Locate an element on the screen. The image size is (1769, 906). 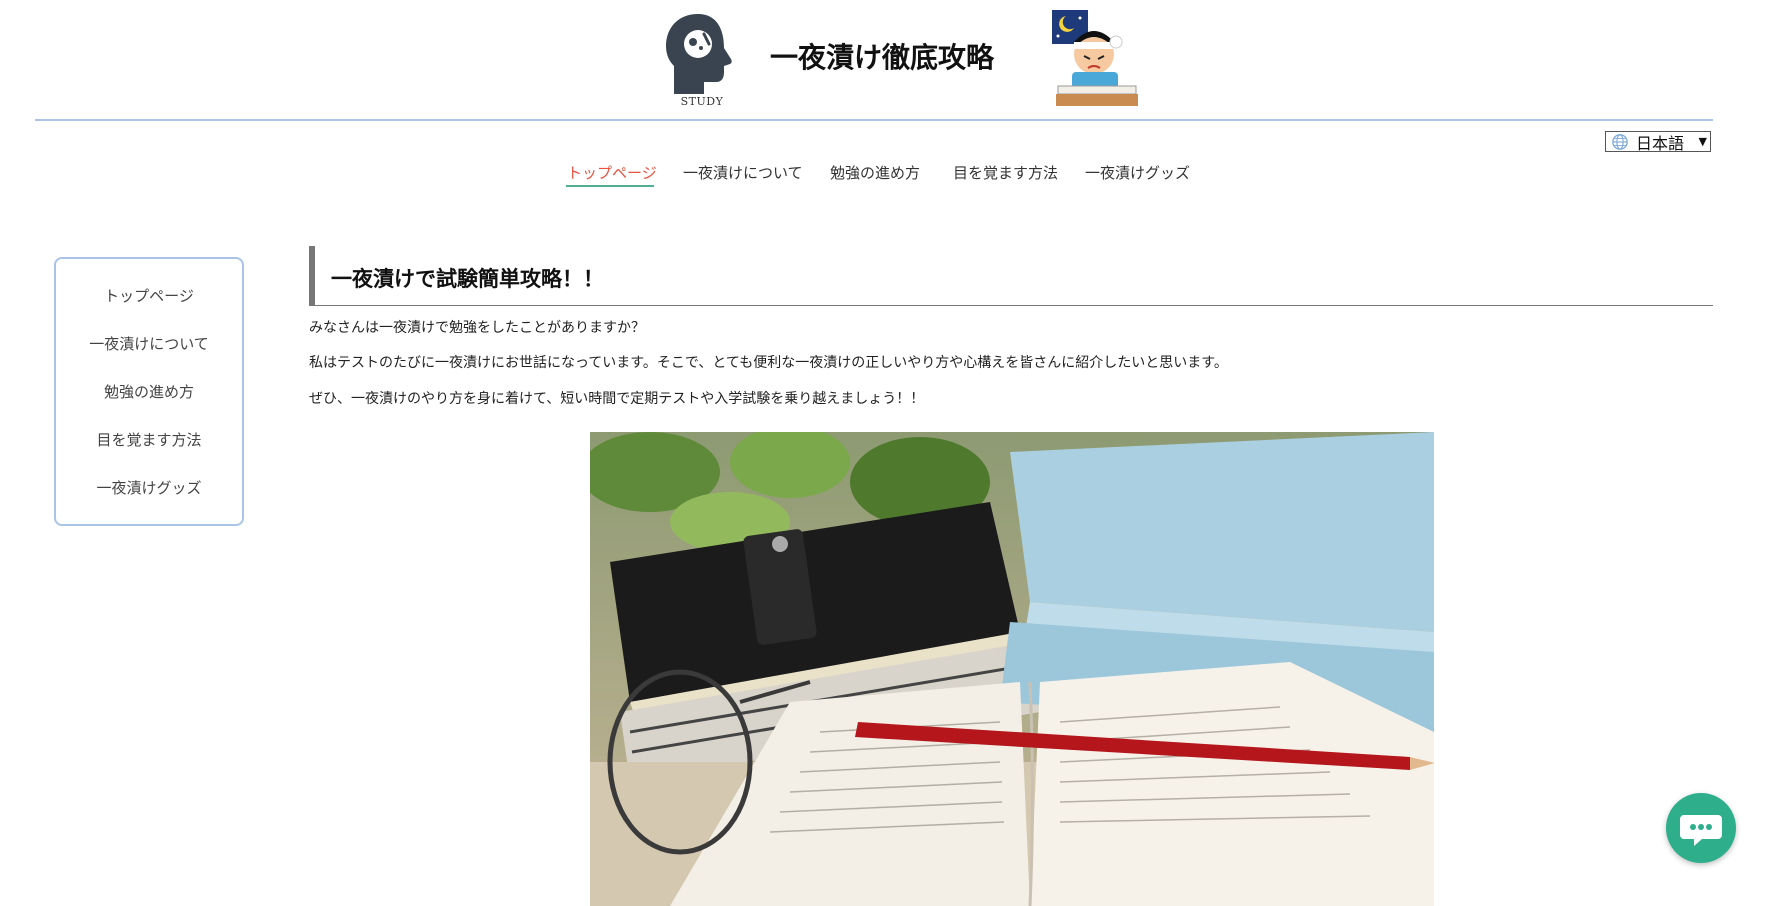
chevron-down-icon: ▼ is located at coordinates (1702, 141).